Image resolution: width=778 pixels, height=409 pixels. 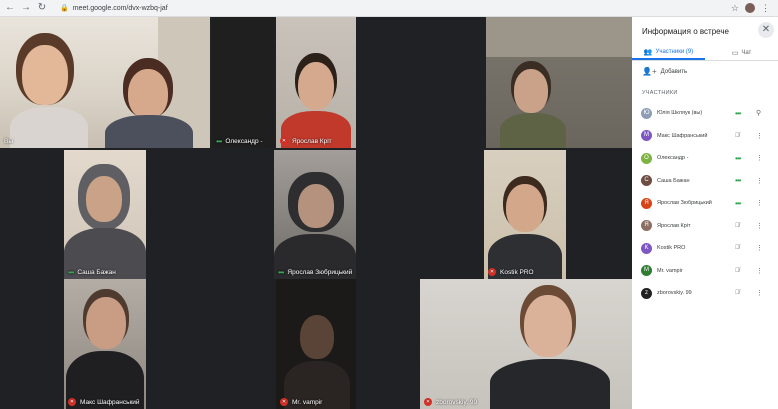 I want to click on tile-name-label: ••• Ярослав Зюбрицький, so click(x=315, y=272).